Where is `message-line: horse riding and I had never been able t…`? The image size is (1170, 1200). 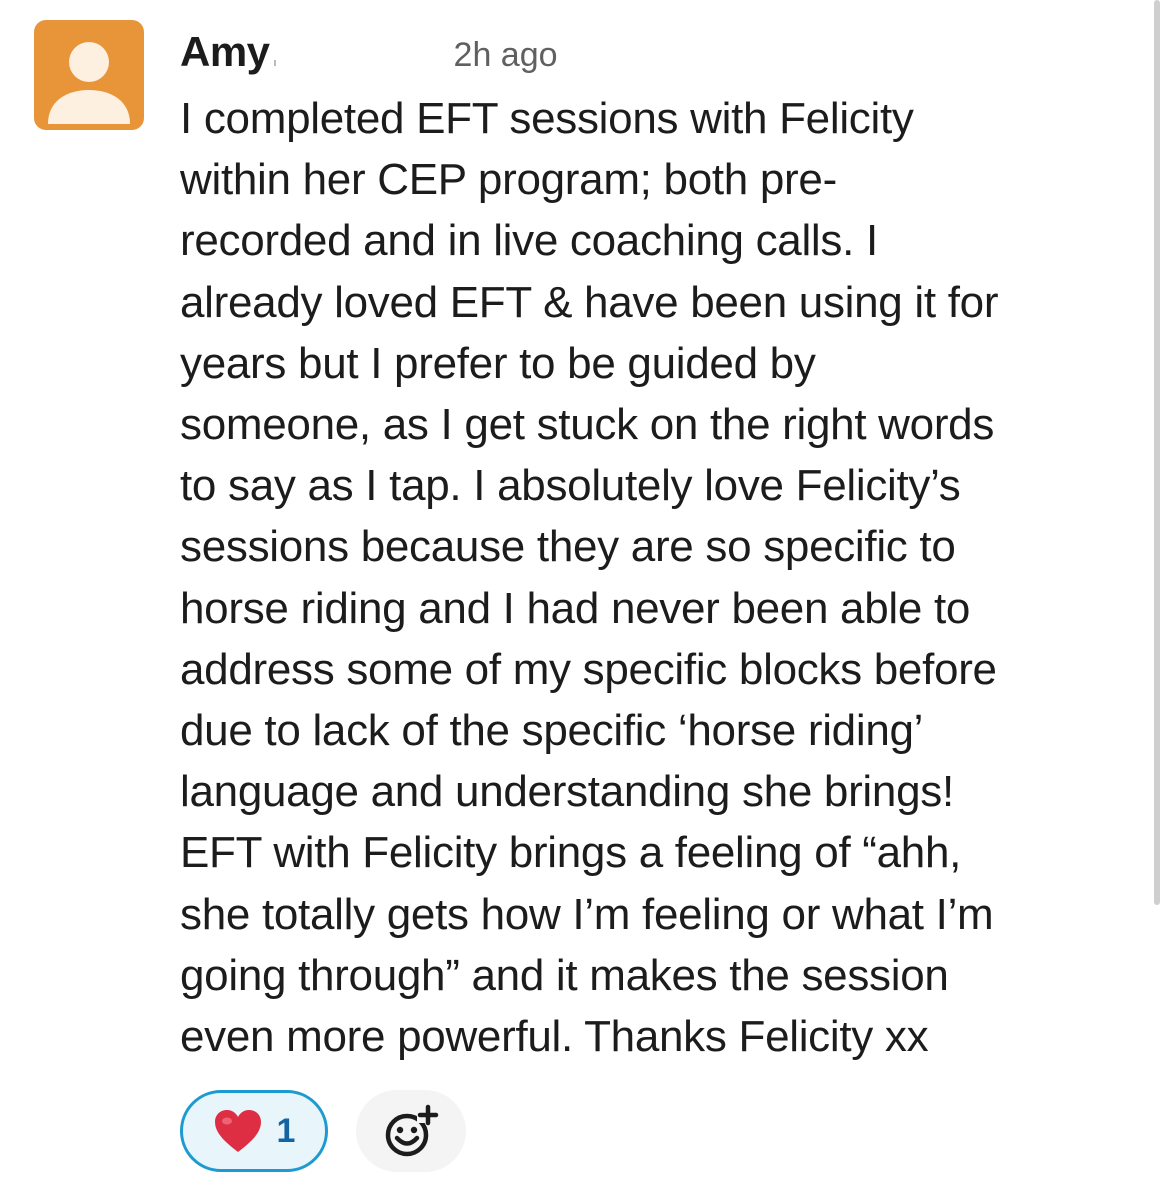
message-line: horse riding and I had never been able t… is located at coordinates (575, 608).